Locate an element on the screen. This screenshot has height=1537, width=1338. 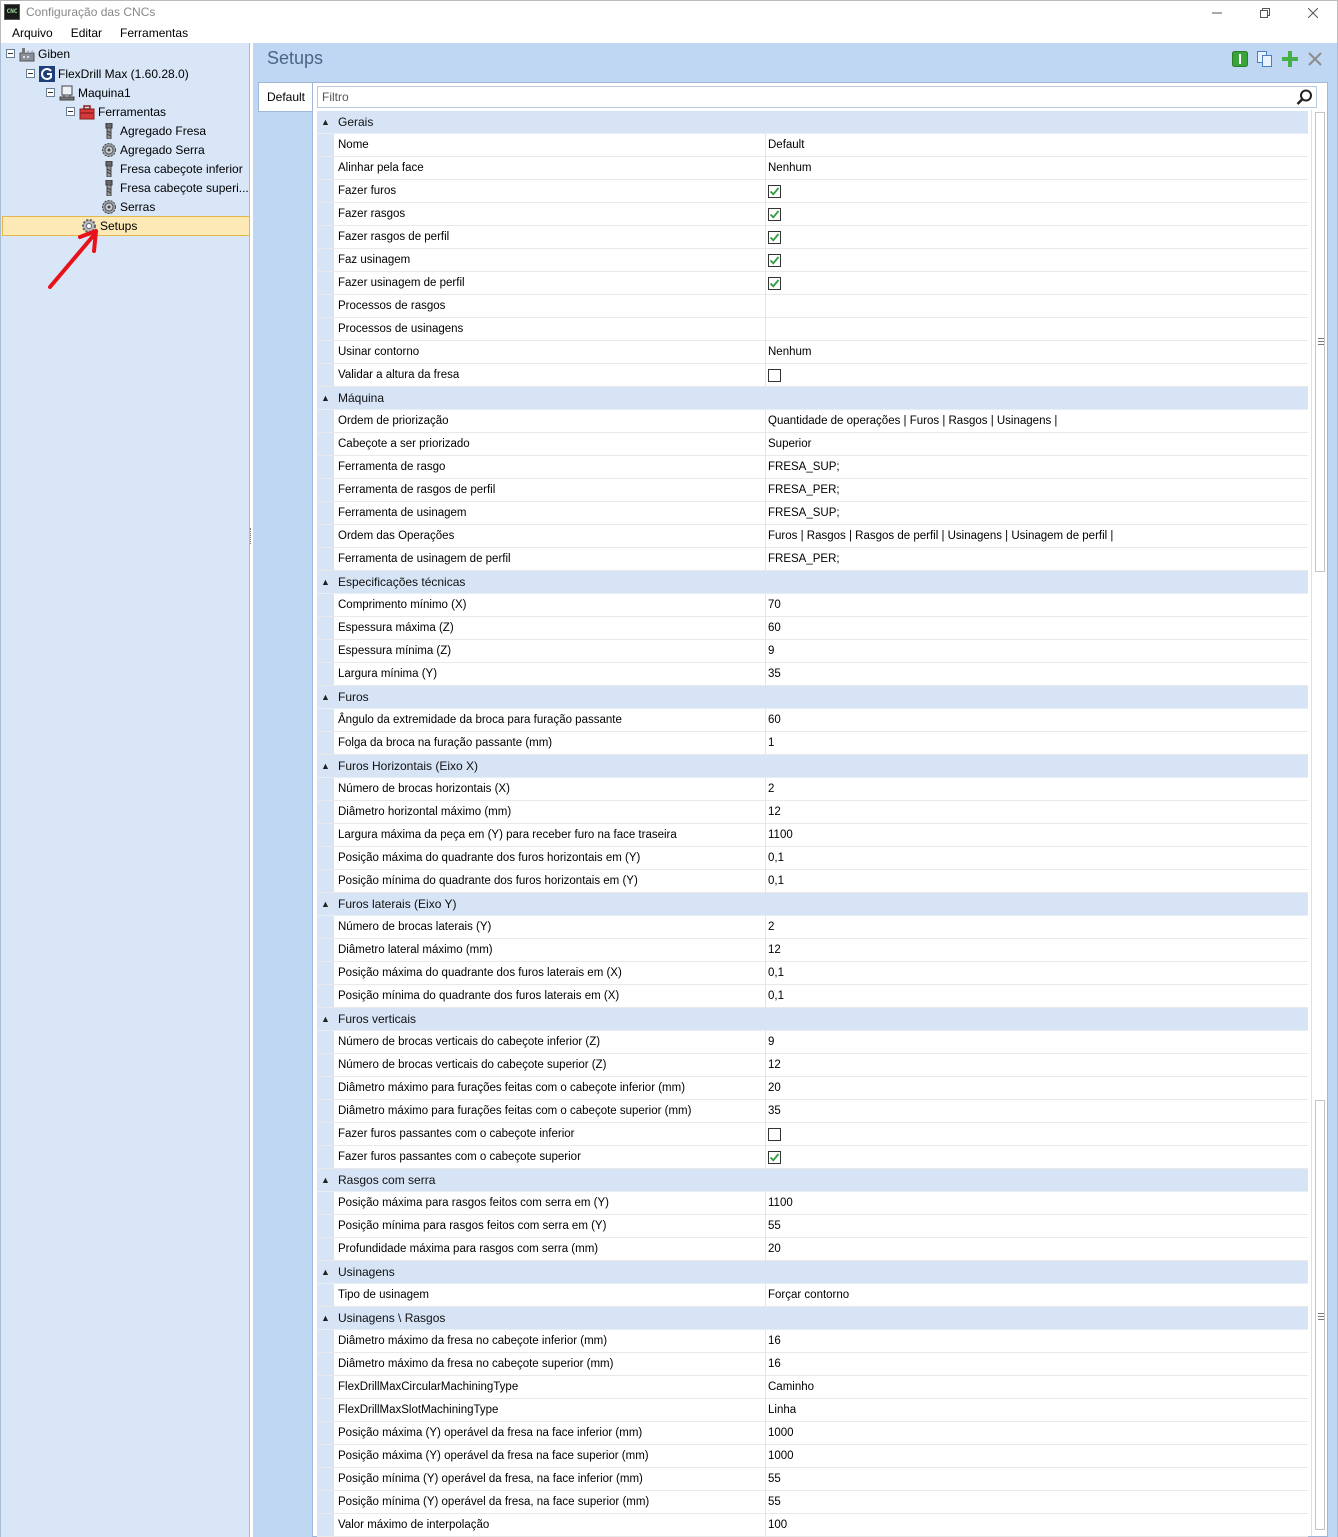
category-header: ▲ Usinagens is located at coordinates (812, 1272).